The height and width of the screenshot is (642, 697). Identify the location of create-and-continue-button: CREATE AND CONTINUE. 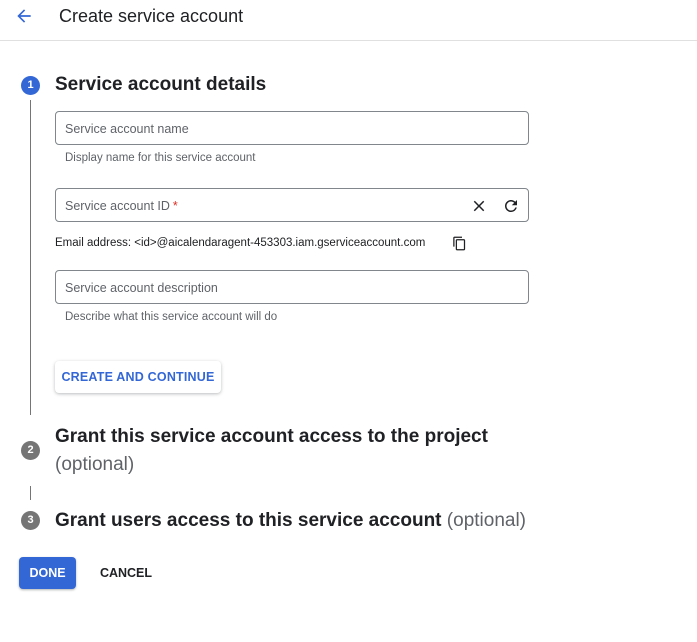
(138, 377).